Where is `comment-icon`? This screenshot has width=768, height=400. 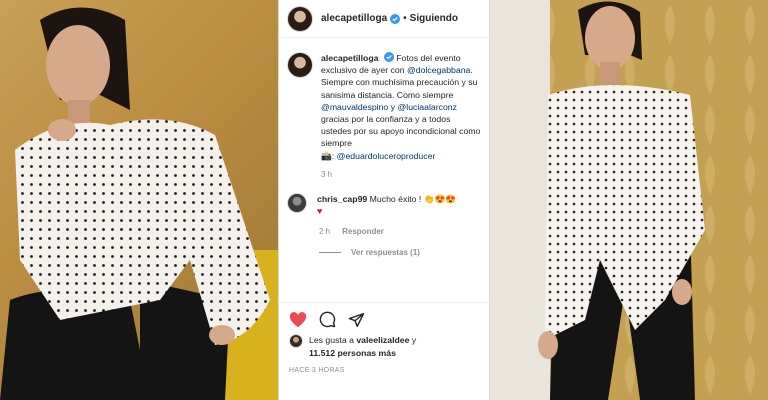 comment-icon is located at coordinates (327, 319).